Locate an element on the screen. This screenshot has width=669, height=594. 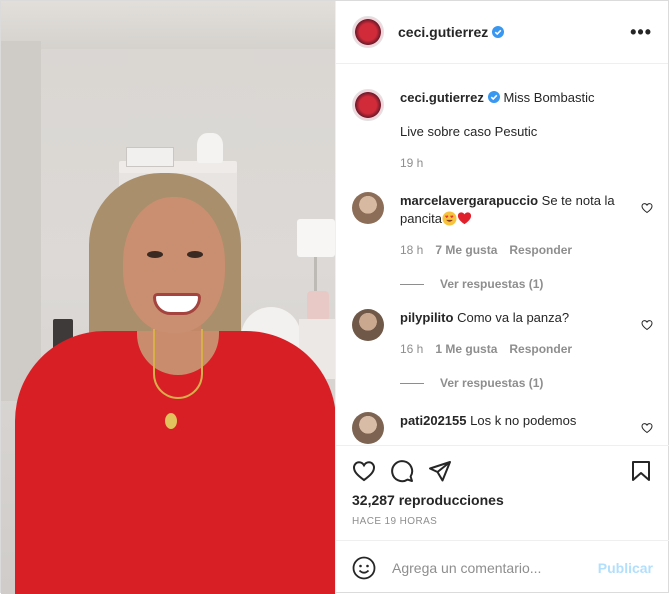
more-options-icon: ••• is located at coordinates (641, 32).